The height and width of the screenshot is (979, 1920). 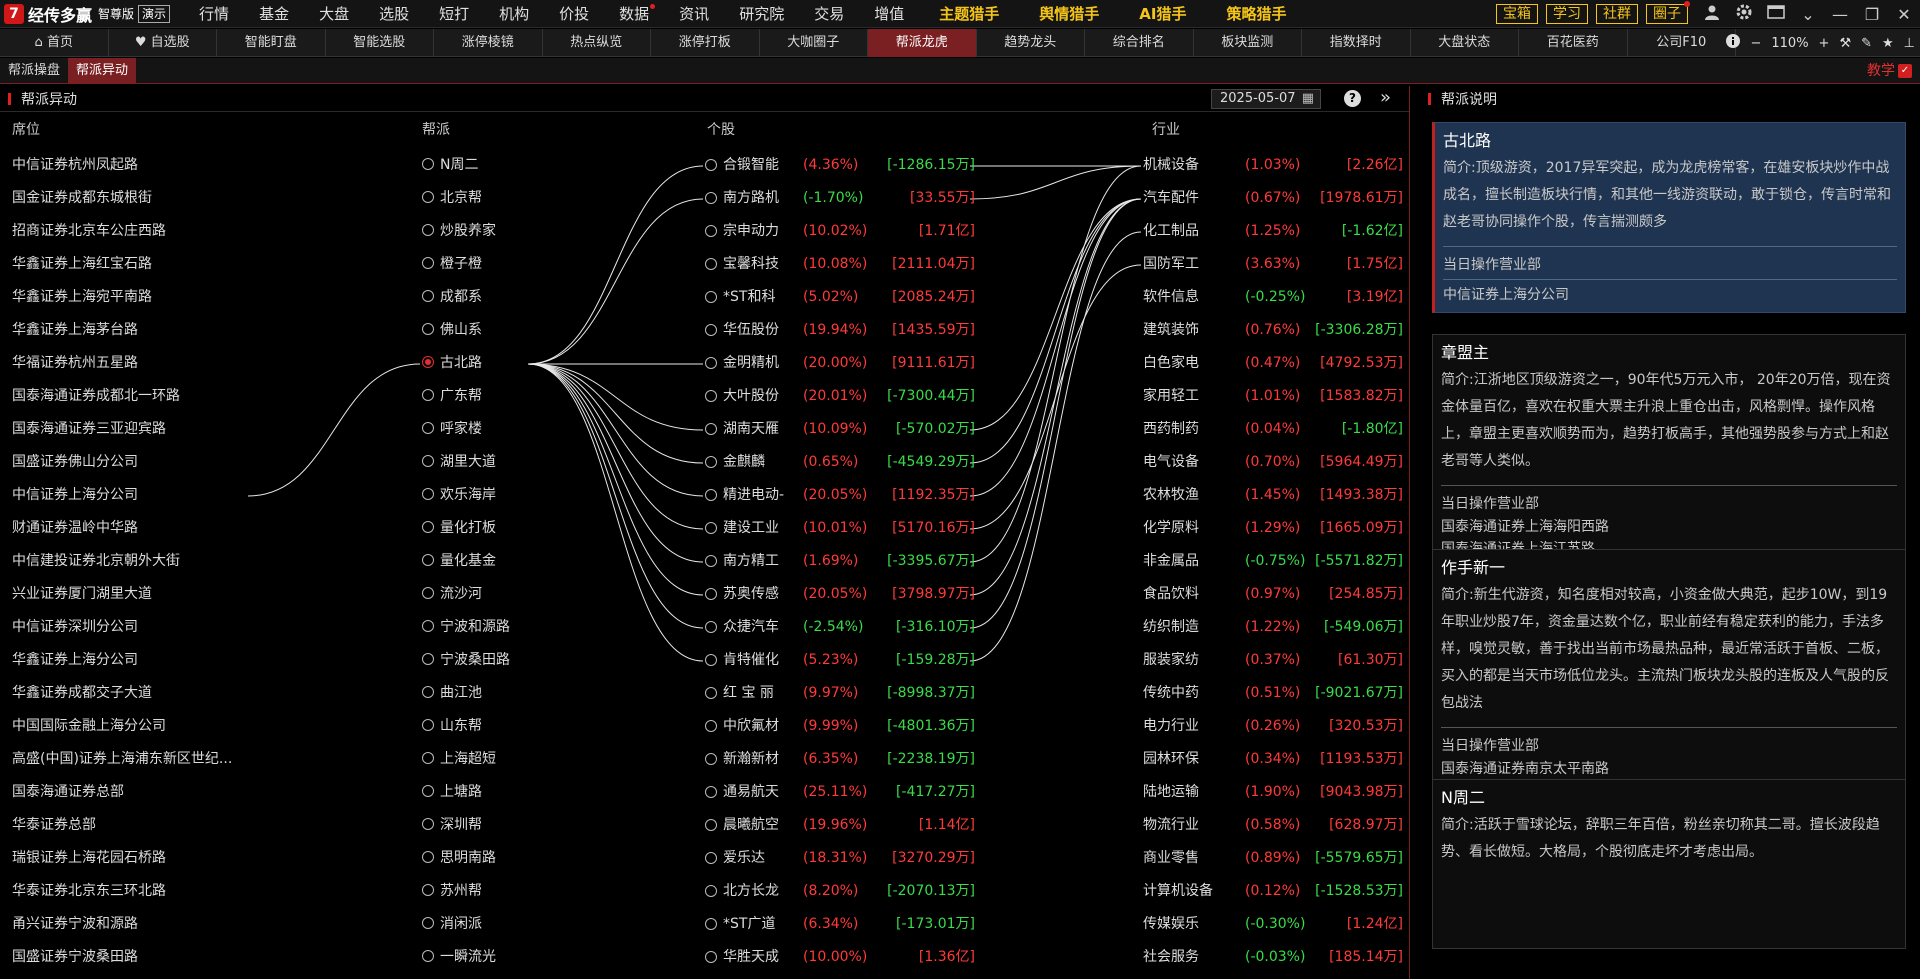 I want to click on seat-row: 华泰证券北京东三环北路, so click(x=132, y=891).